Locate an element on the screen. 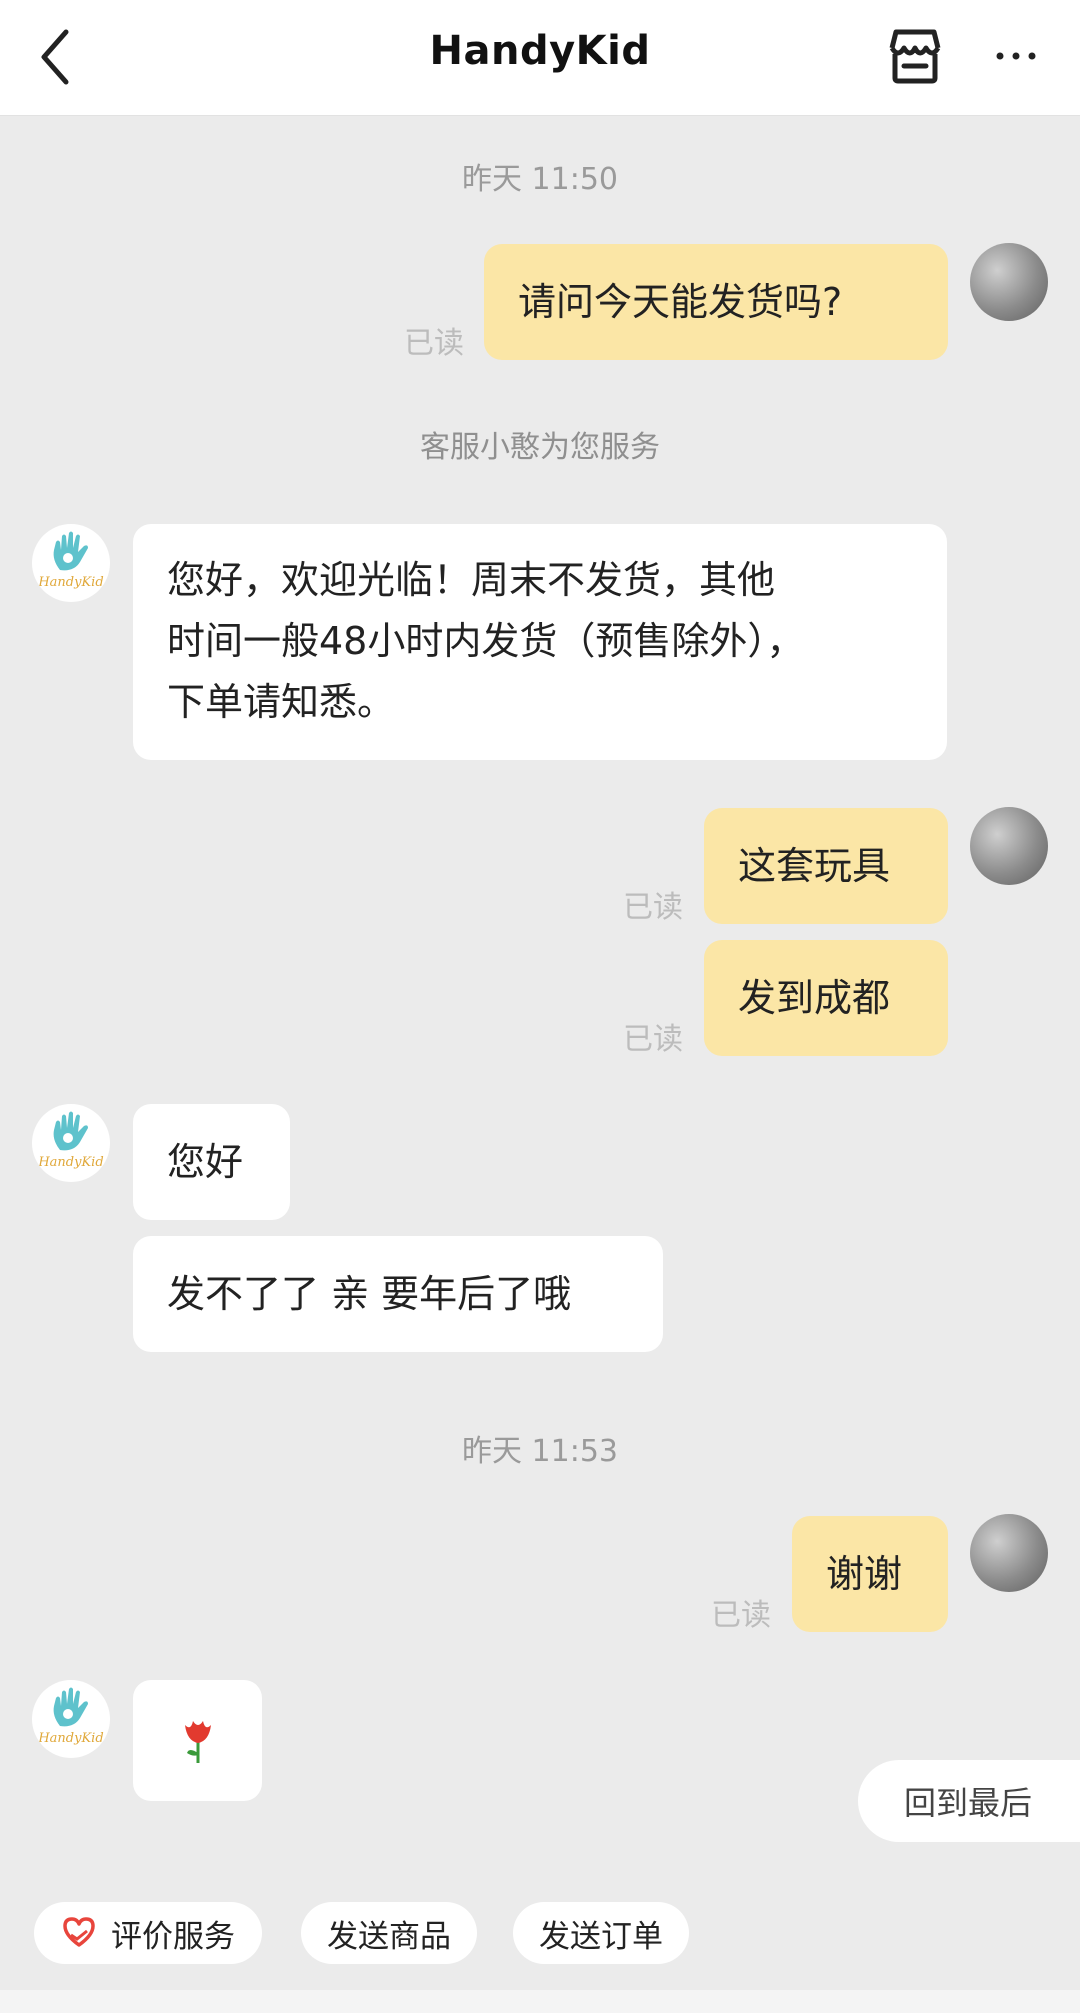  message-bubble-received: 🌹 is located at coordinates (197, 1740).